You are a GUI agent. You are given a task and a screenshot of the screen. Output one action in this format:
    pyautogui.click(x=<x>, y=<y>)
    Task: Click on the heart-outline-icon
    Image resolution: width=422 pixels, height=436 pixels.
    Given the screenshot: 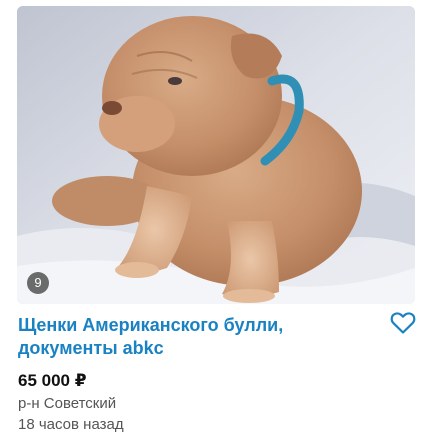 What is the action you would take?
    pyautogui.click(x=403, y=323)
    